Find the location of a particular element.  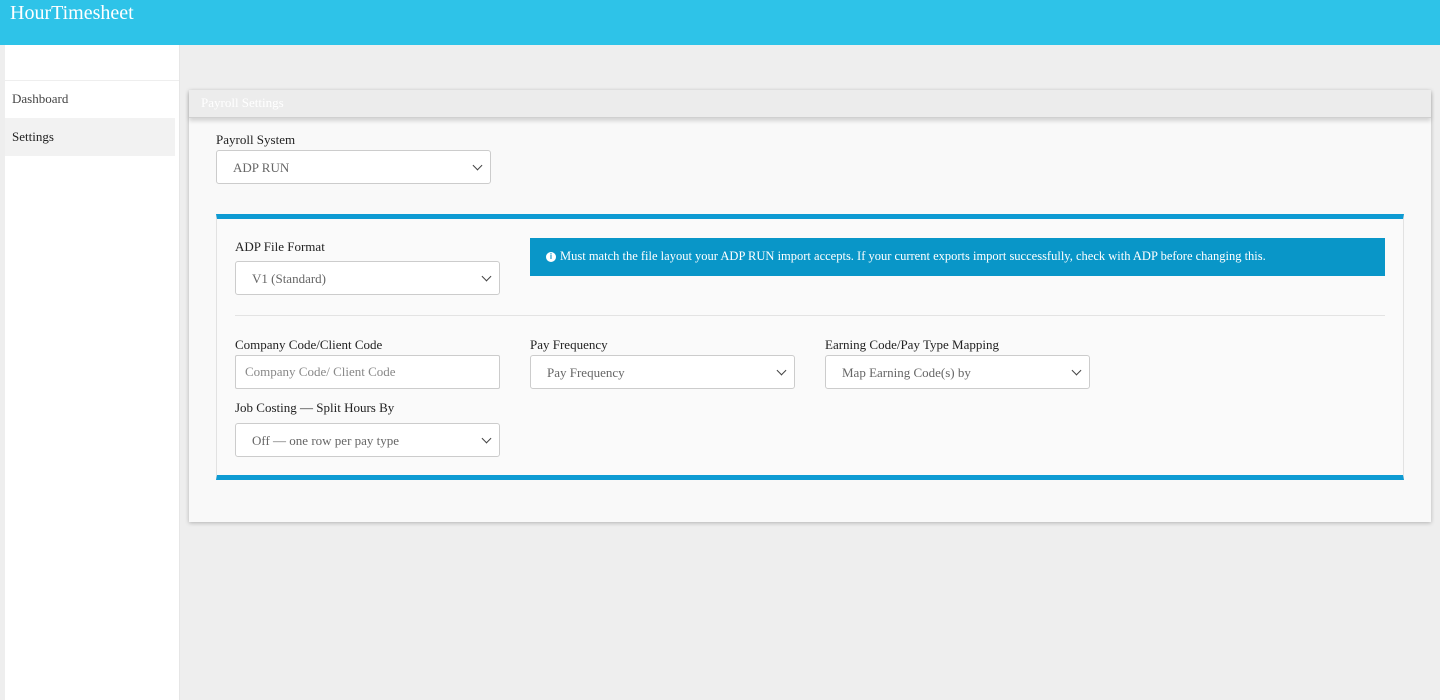

info-icon: i is located at coordinates (551, 257).